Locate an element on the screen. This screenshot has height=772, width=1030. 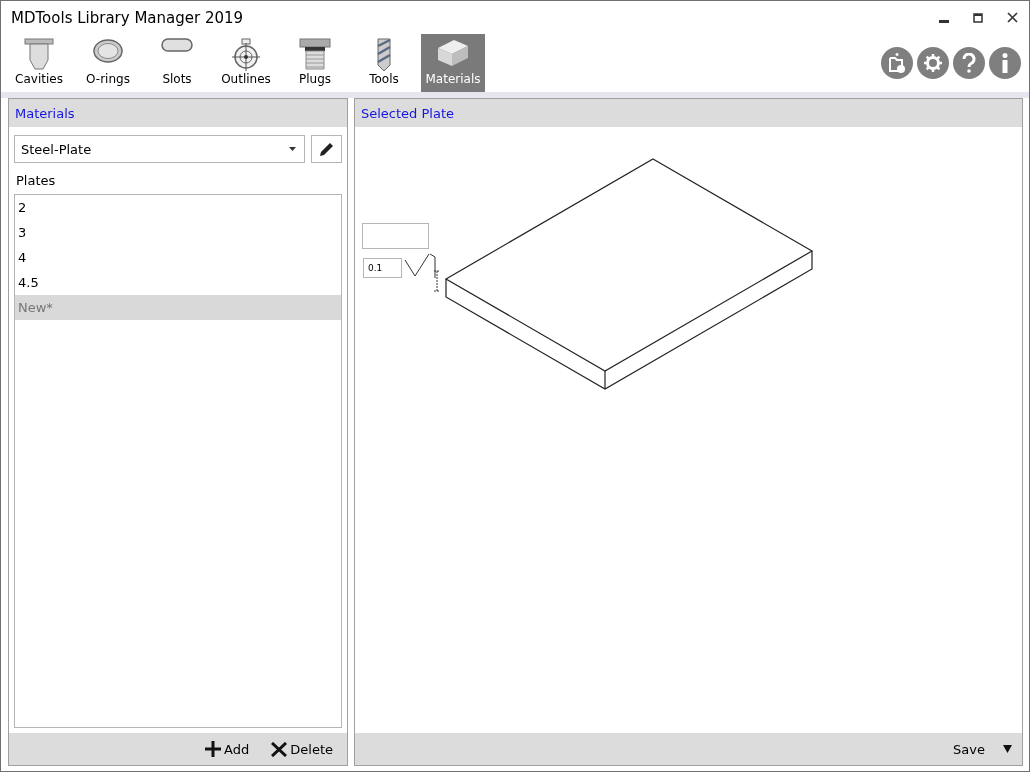
settings-icon is located at coordinates (933, 63).